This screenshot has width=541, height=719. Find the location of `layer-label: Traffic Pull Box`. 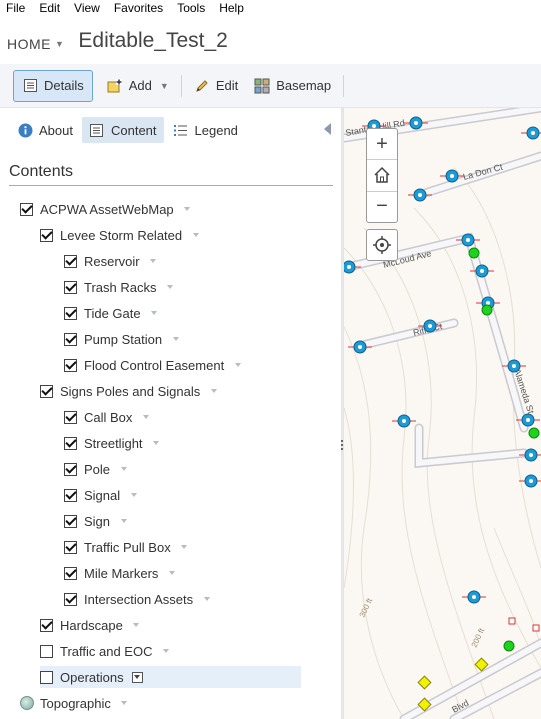

layer-label: Traffic Pull Box is located at coordinates (127, 547).